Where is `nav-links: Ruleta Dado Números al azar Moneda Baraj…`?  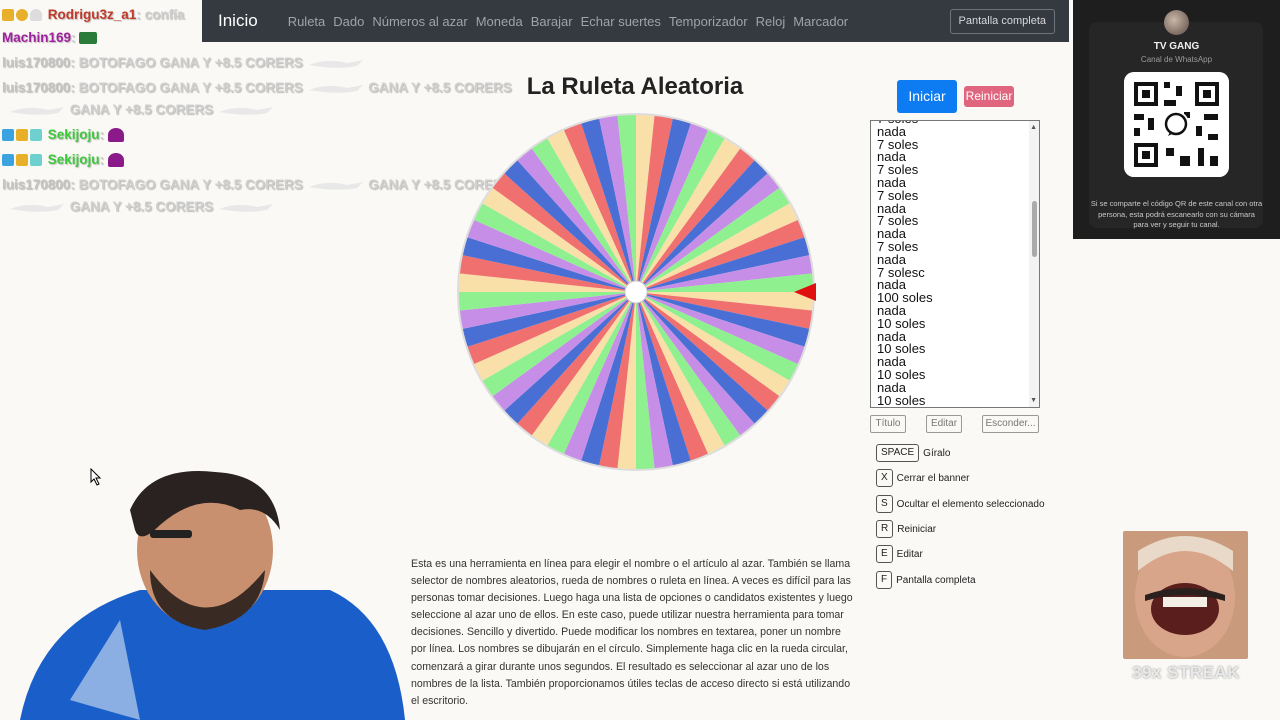
nav-links: Ruleta Dado Números al azar Moneda Baraj… is located at coordinates (568, 21).